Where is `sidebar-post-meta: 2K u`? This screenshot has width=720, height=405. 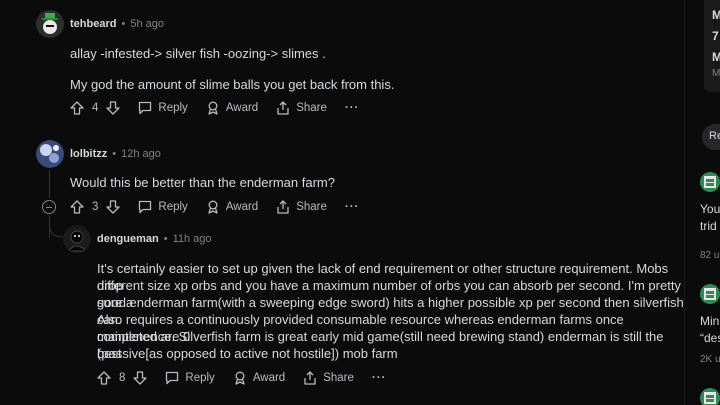
sidebar-post-meta: 2K u is located at coordinates (710, 359).